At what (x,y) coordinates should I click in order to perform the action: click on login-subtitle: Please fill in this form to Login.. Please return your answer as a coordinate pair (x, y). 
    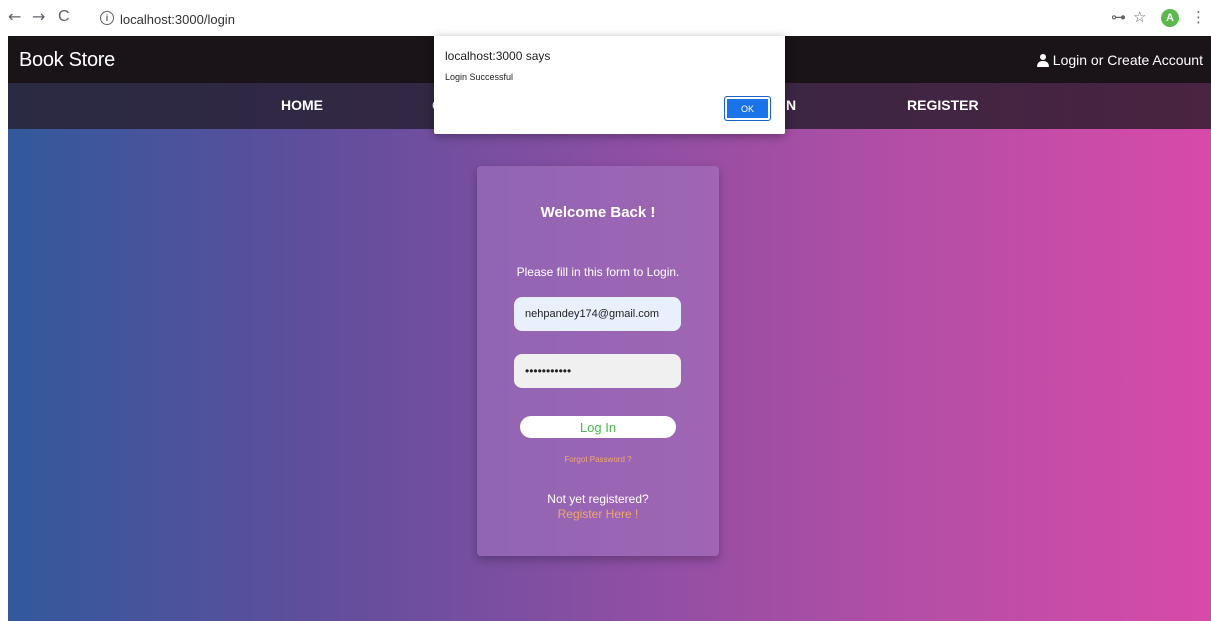
    Looking at the image, I should click on (598, 272).